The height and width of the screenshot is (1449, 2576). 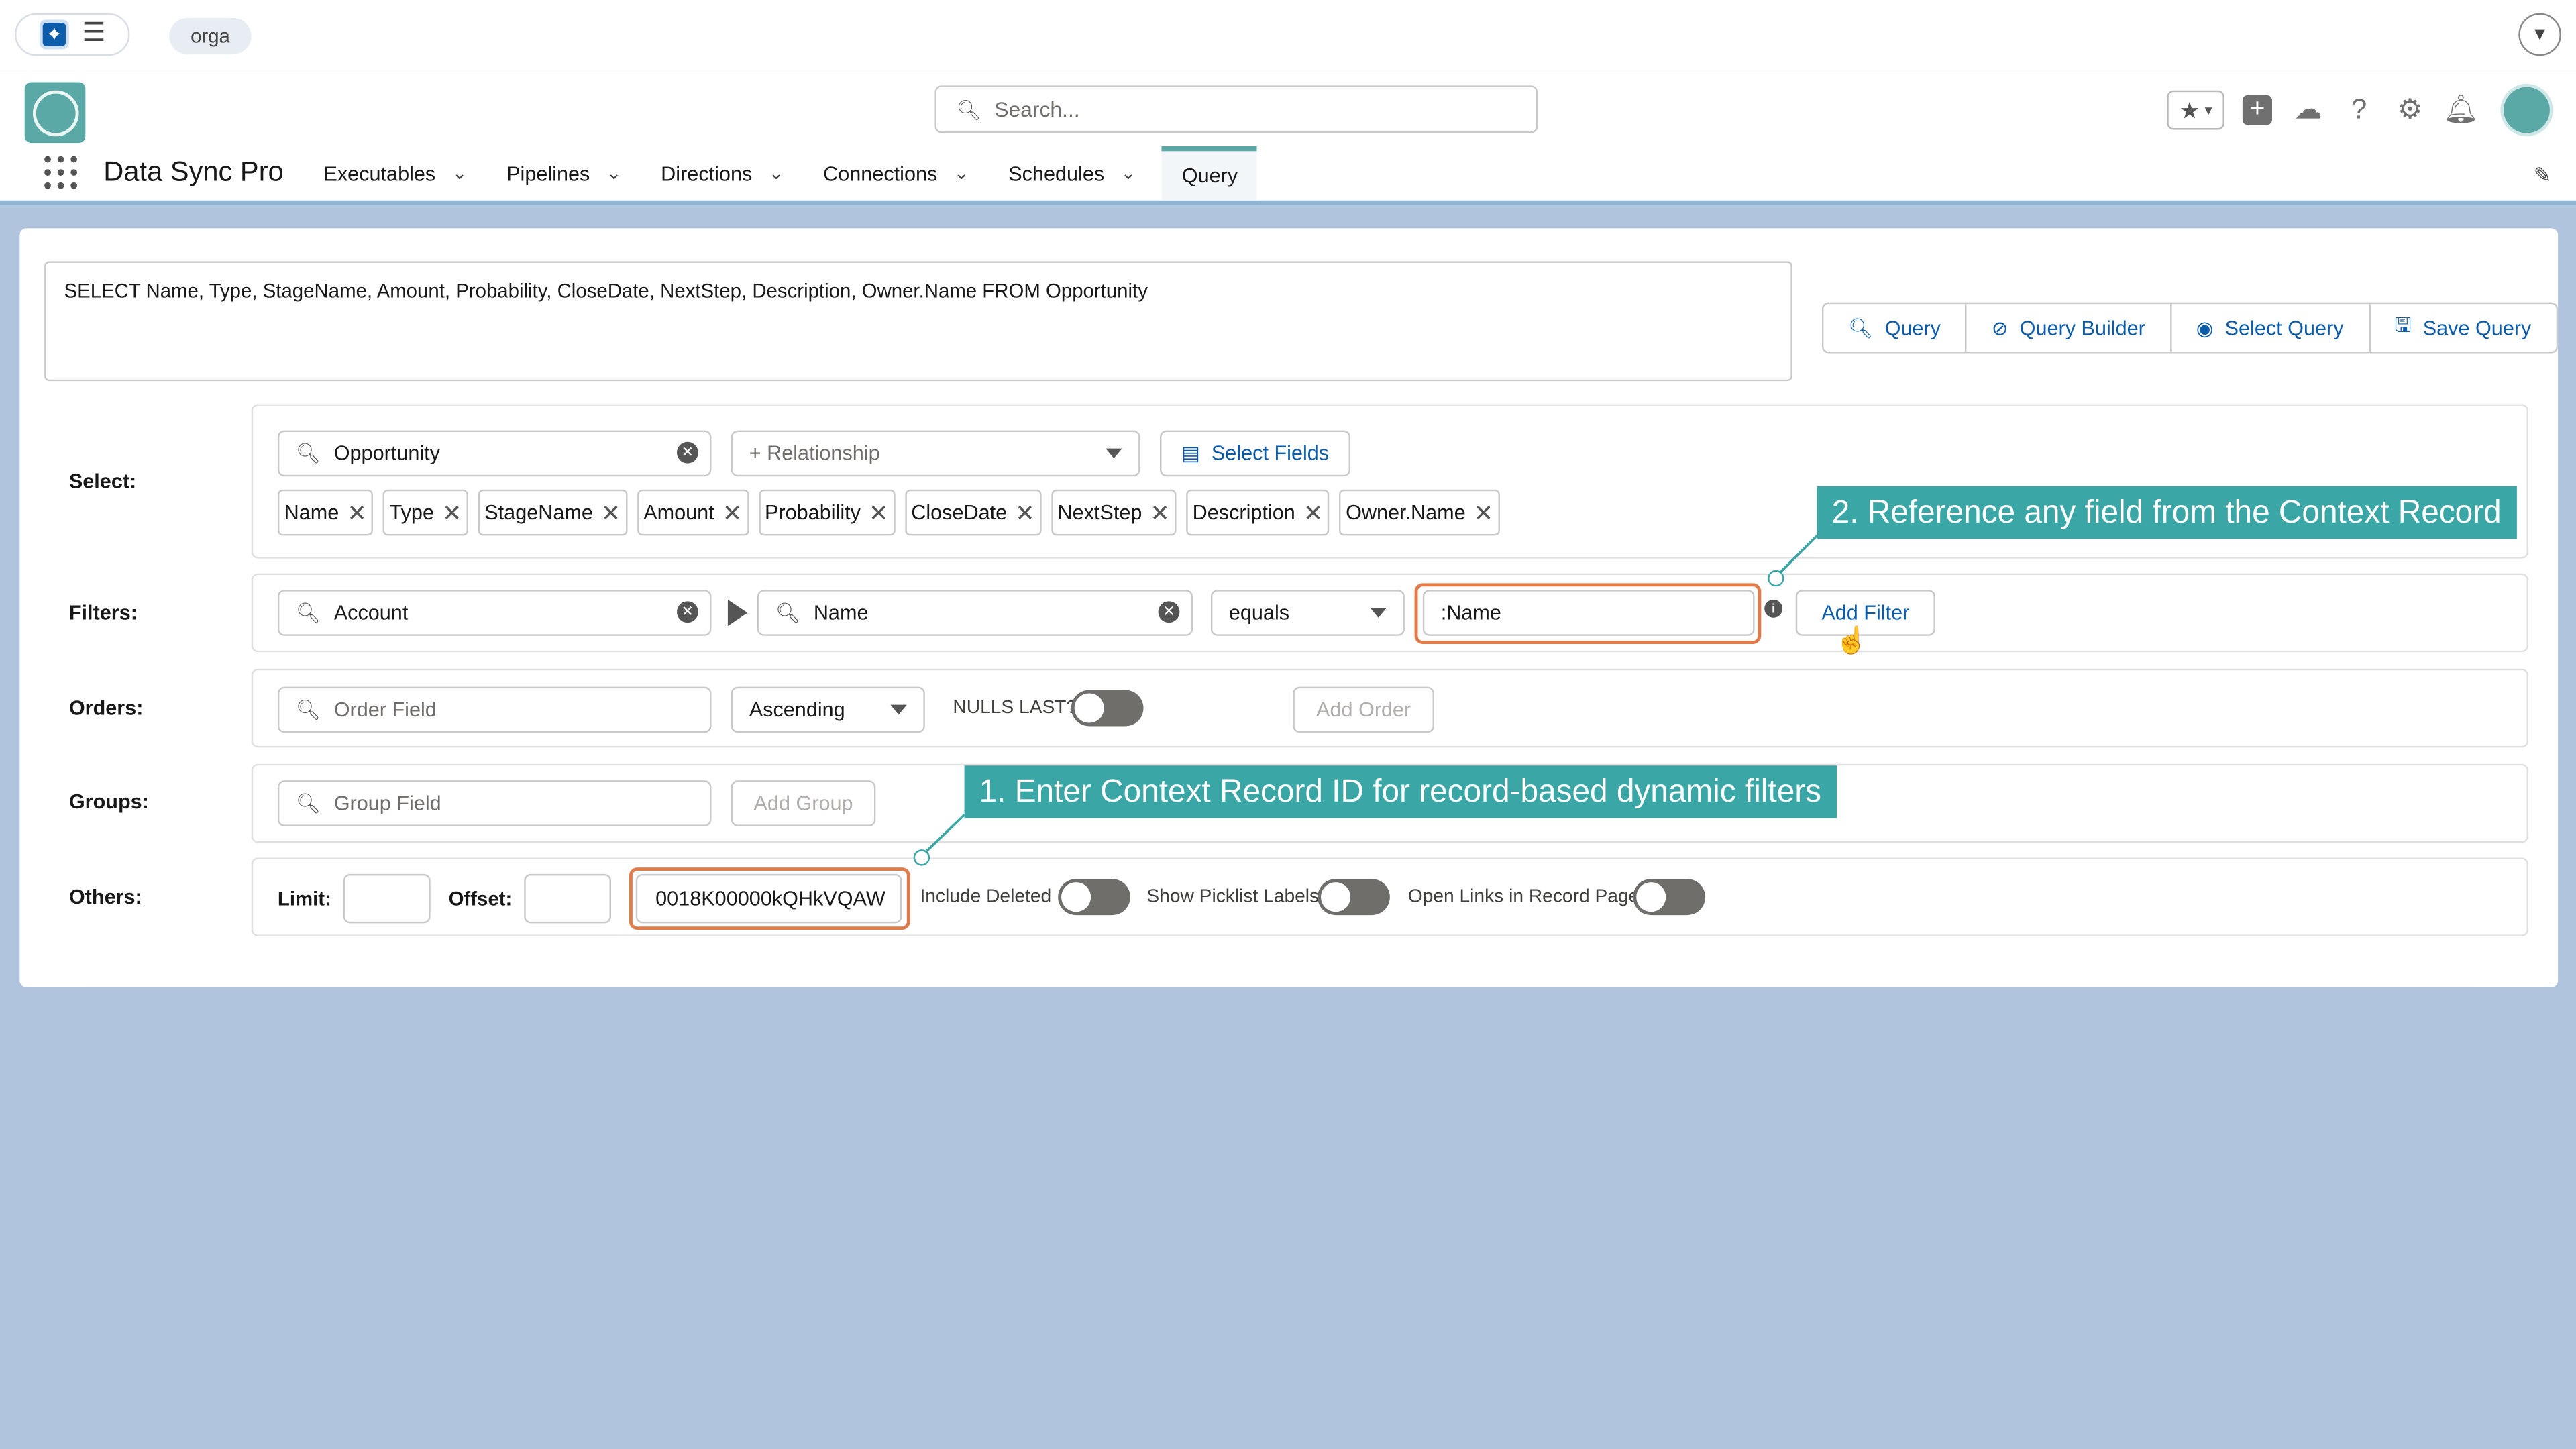 I want to click on logo-icon, so click(x=55, y=112).